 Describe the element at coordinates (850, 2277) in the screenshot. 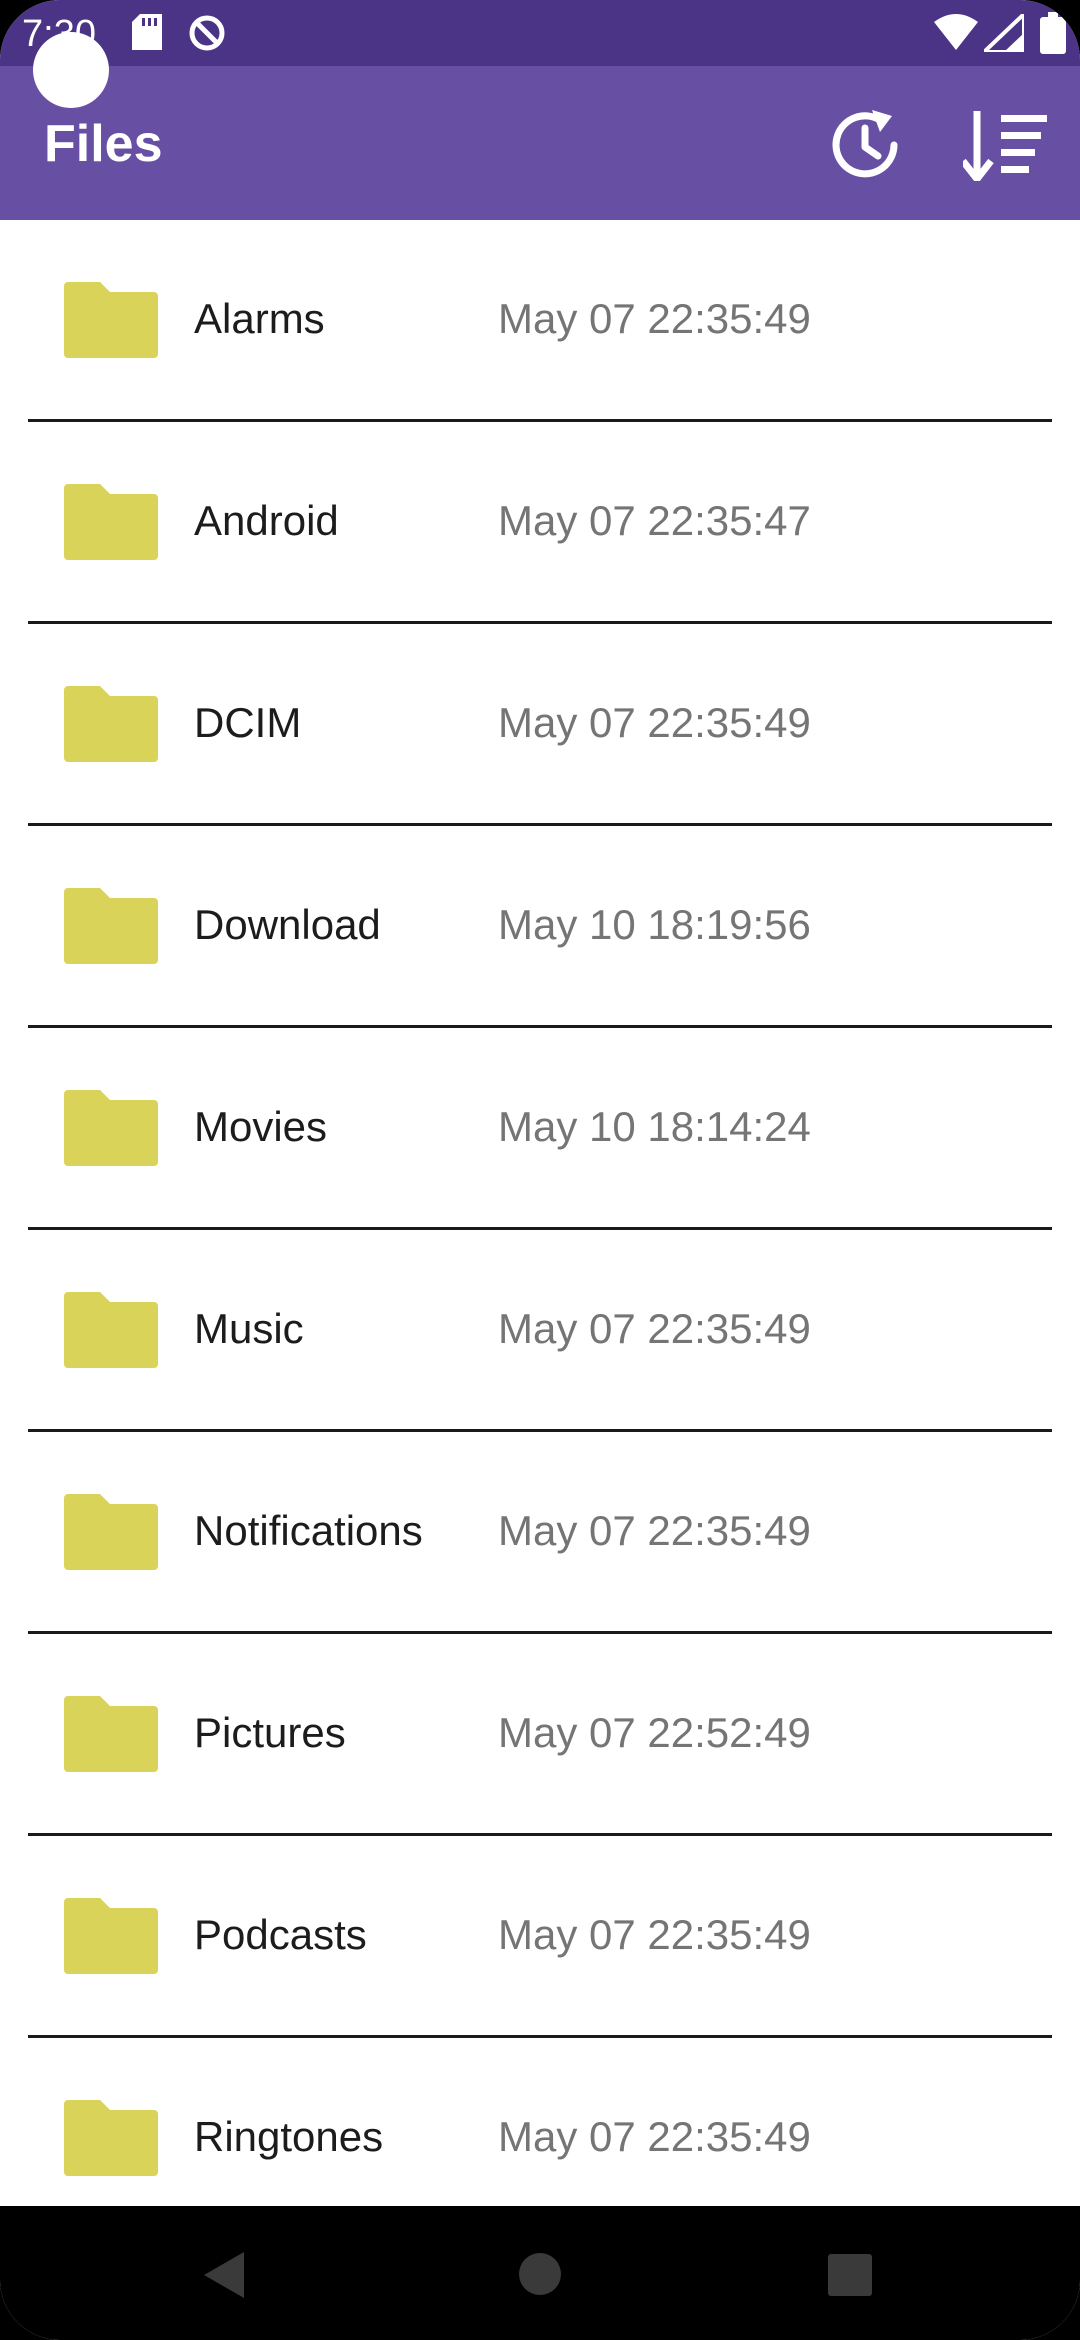

I see `recents-icon` at that location.